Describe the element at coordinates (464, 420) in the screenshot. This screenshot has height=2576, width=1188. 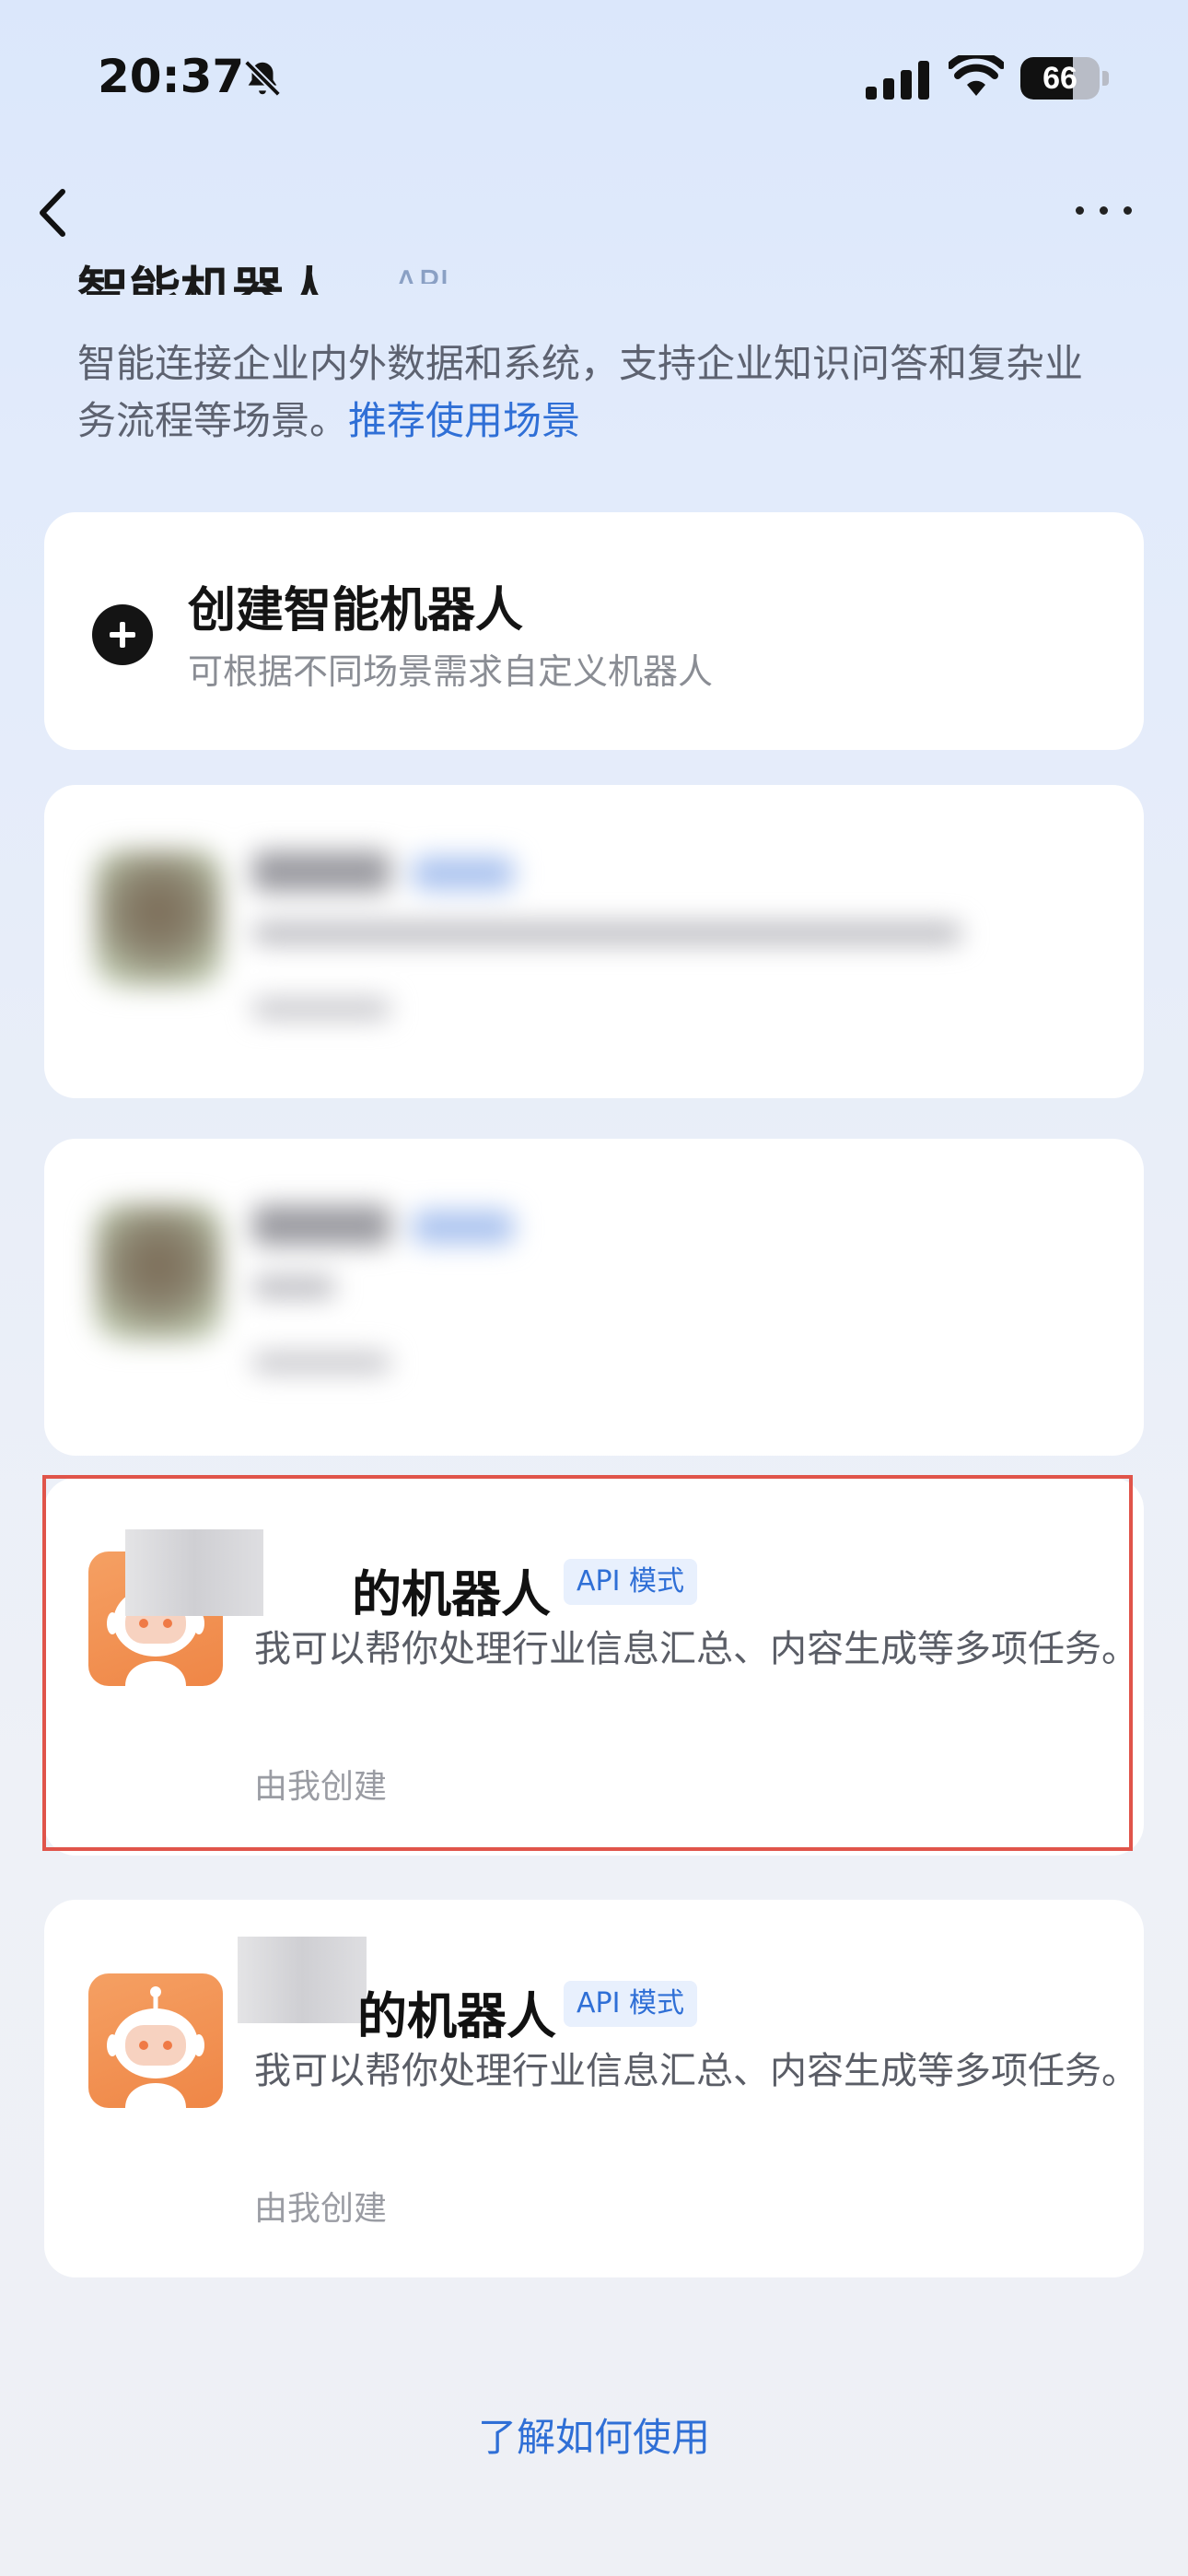
I see `recommended-scenarios-link: 推荐使用场景` at that location.